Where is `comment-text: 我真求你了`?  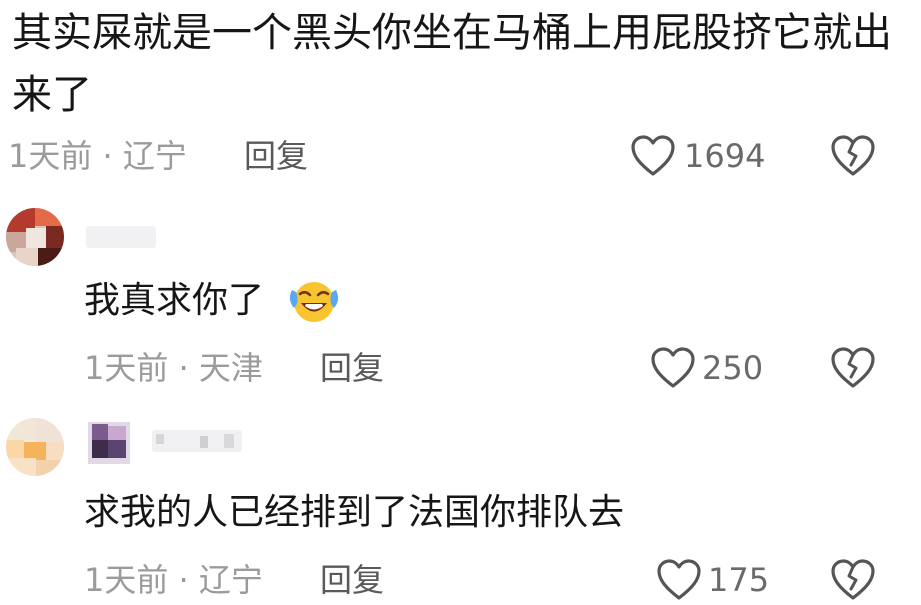 comment-text: 我真求你了 is located at coordinates (174, 300).